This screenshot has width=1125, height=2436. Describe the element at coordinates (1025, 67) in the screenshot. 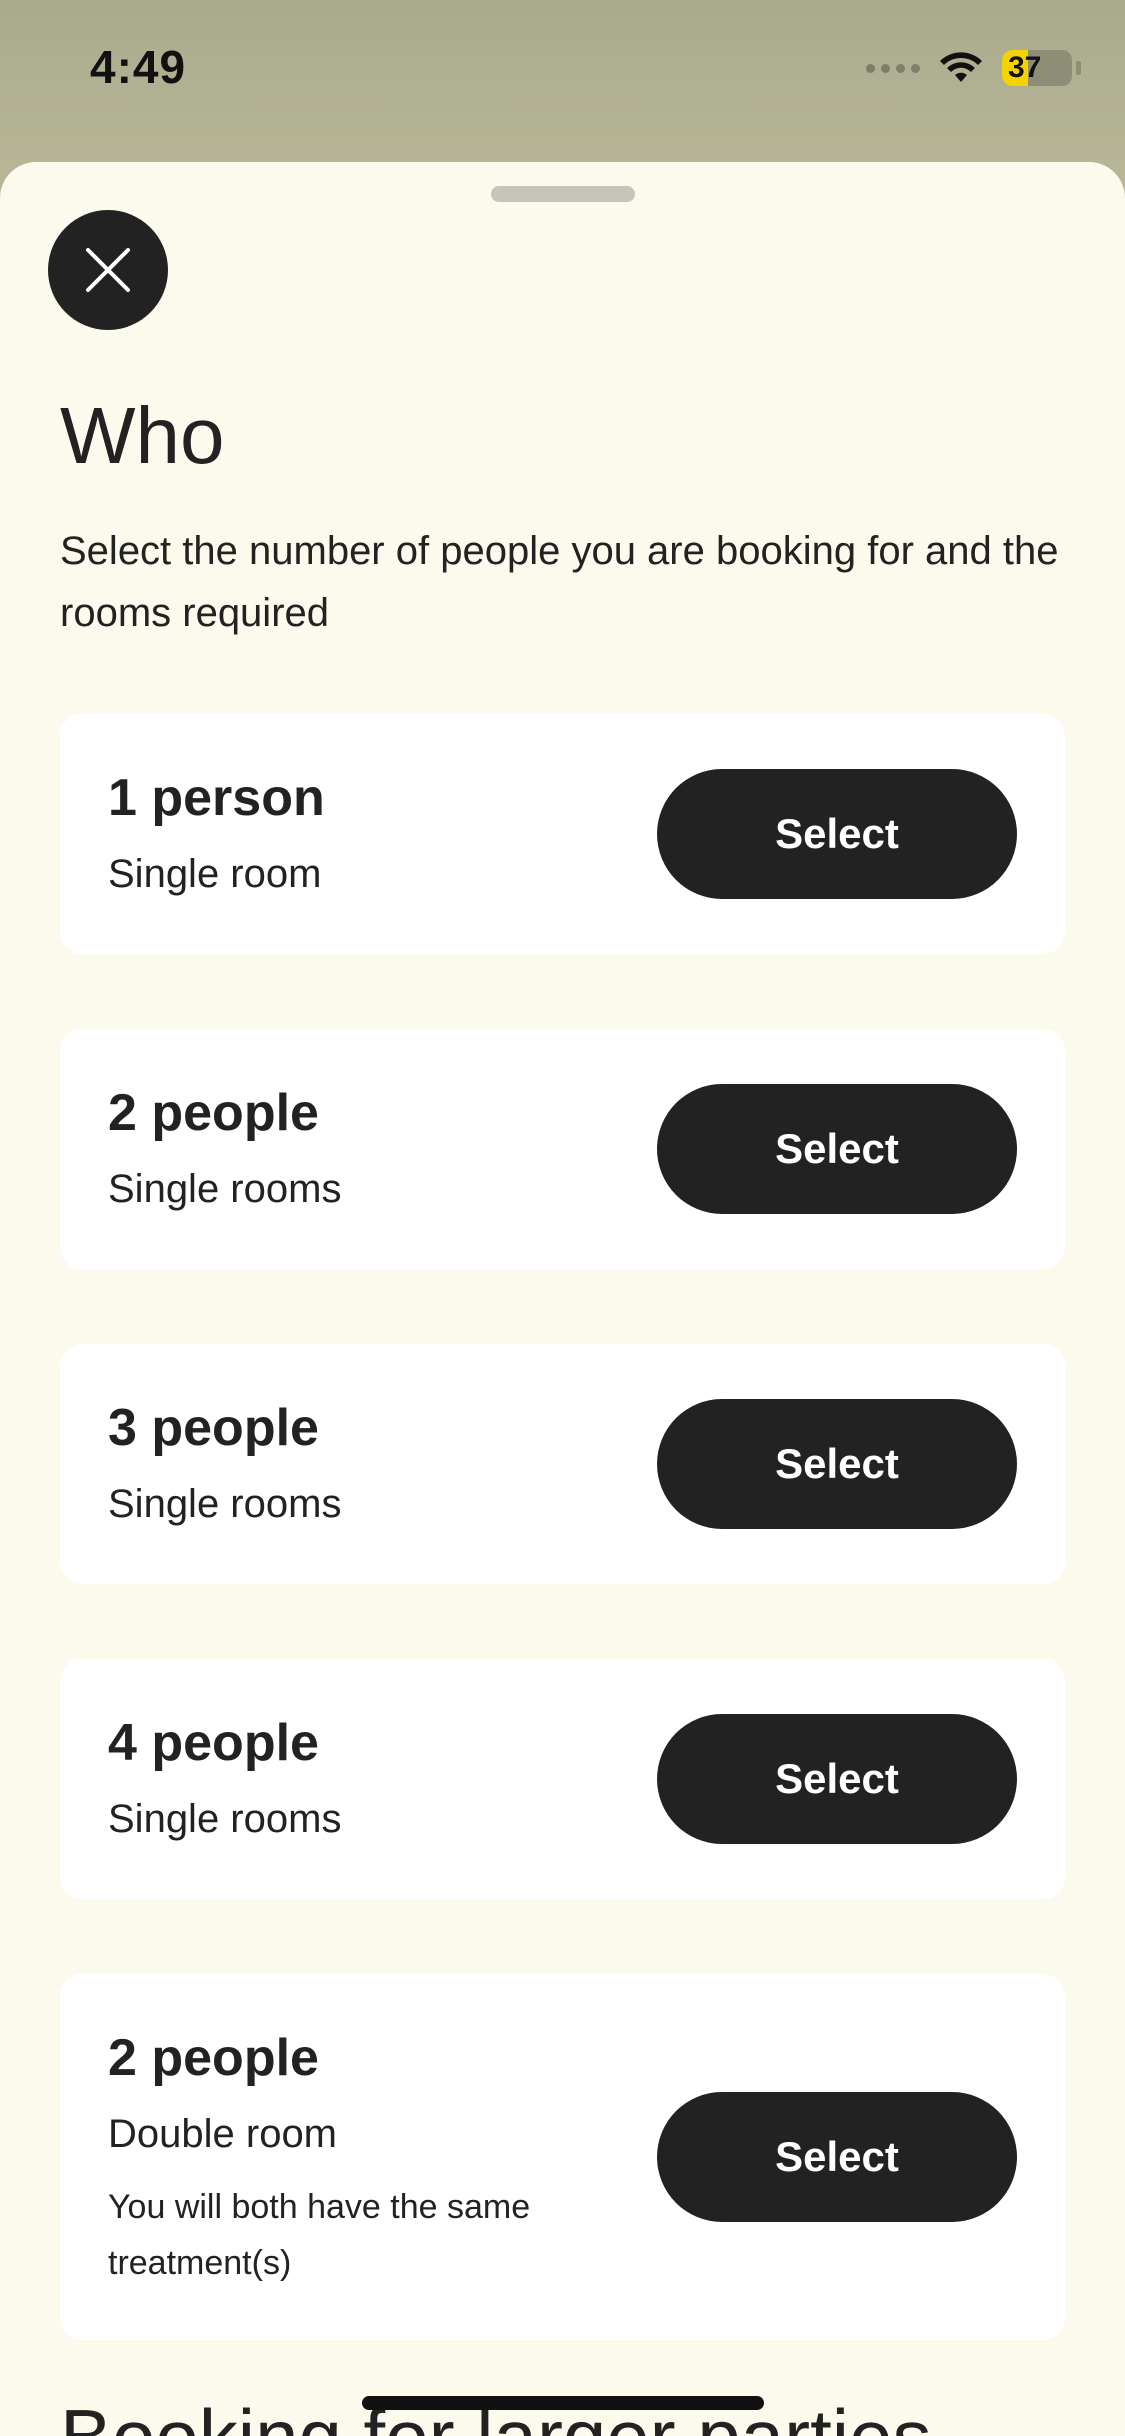

I see `battery-level: 37` at that location.